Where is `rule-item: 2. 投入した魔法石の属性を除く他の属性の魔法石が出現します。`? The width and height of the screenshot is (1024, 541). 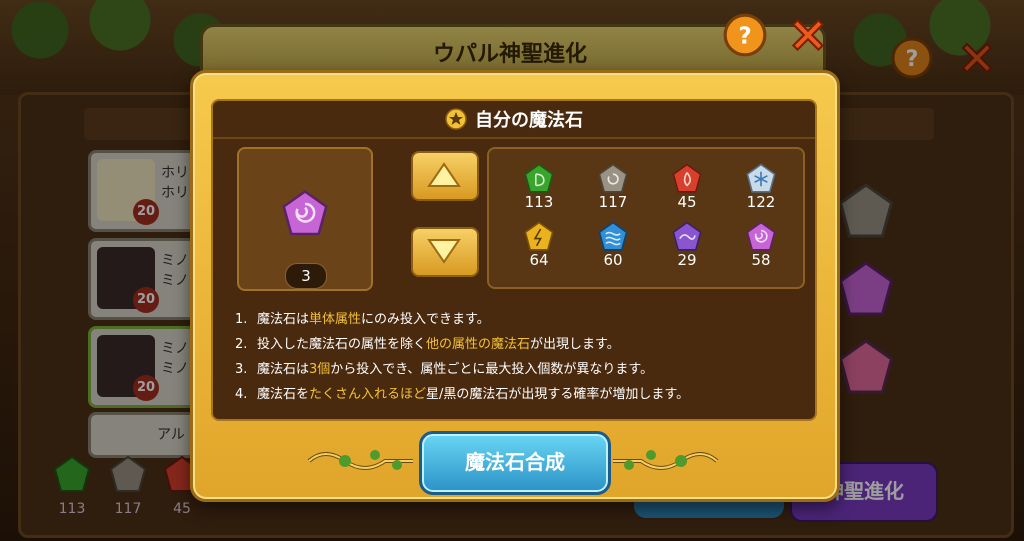 rule-item: 2. 投入した魔法石の属性を除く他の属性の魔法石が出現します。 is located at coordinates (427, 344).